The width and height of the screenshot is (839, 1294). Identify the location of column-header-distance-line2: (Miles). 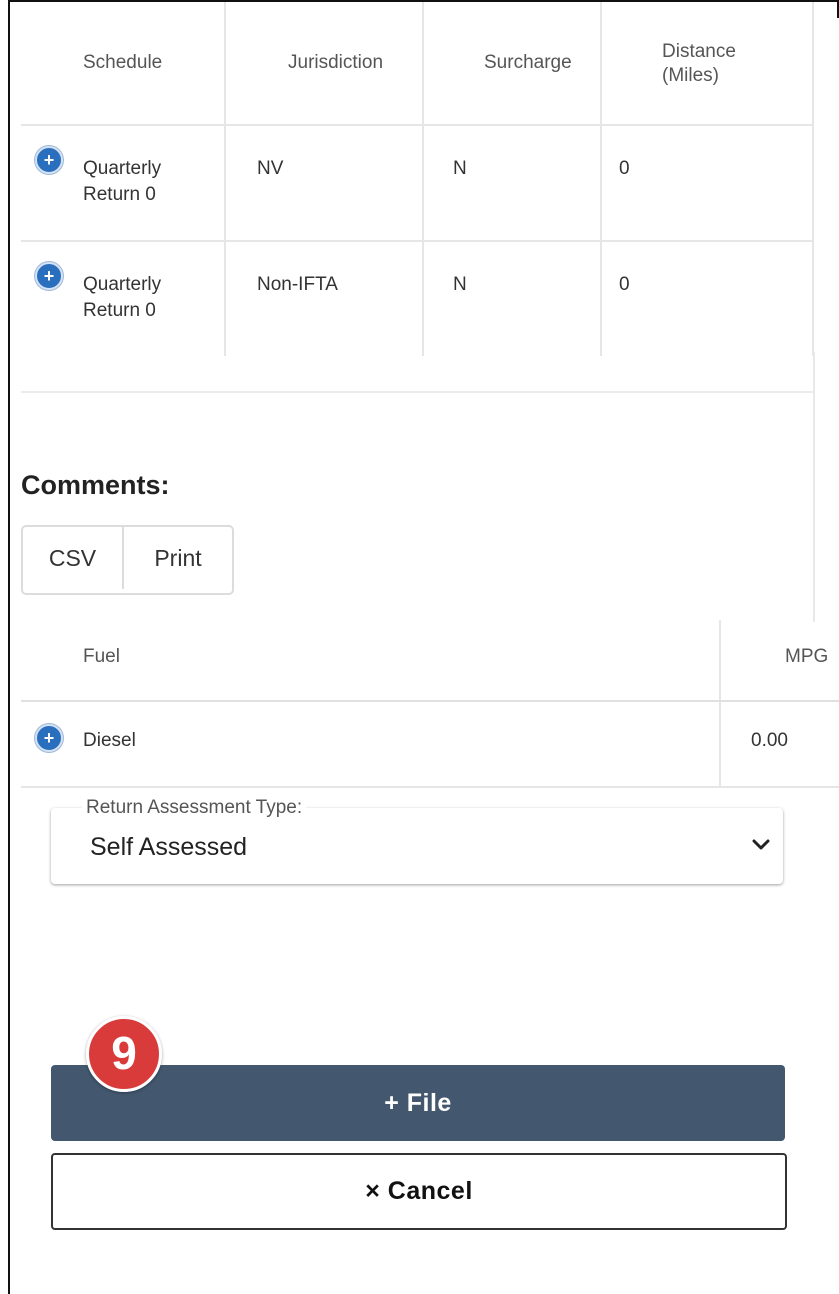
(690, 75).